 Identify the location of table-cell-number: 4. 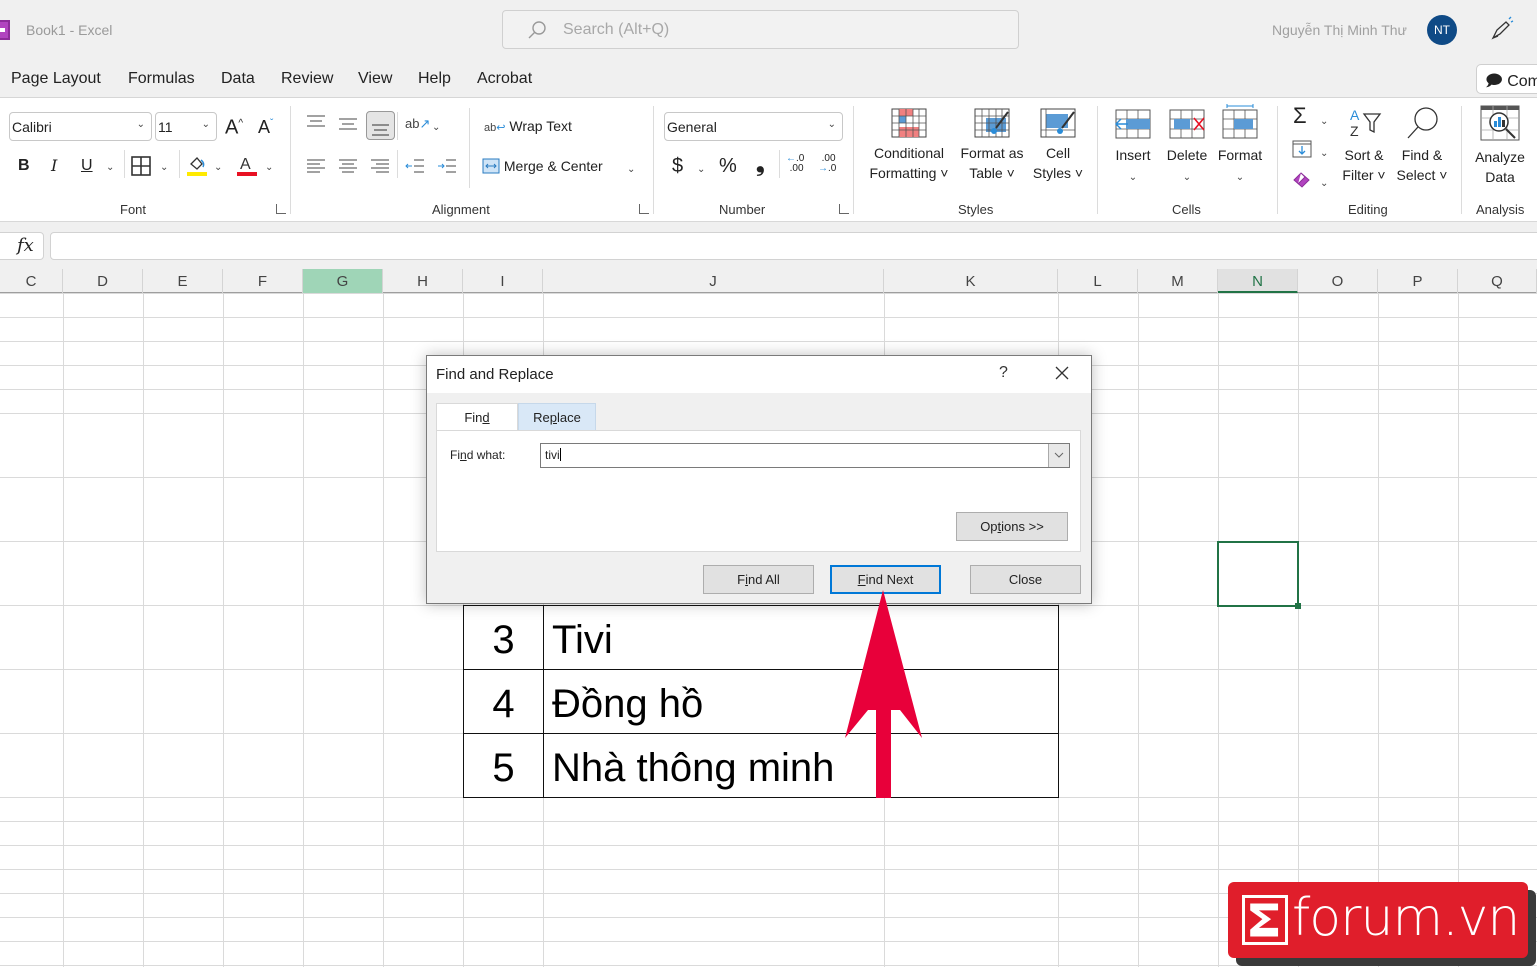
(503, 701).